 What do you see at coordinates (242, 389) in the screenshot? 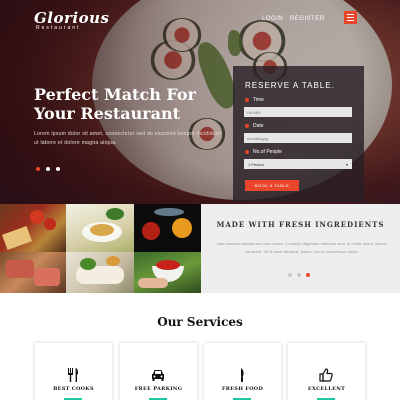
I see `service-label: FRESH FOOD` at bounding box center [242, 389].